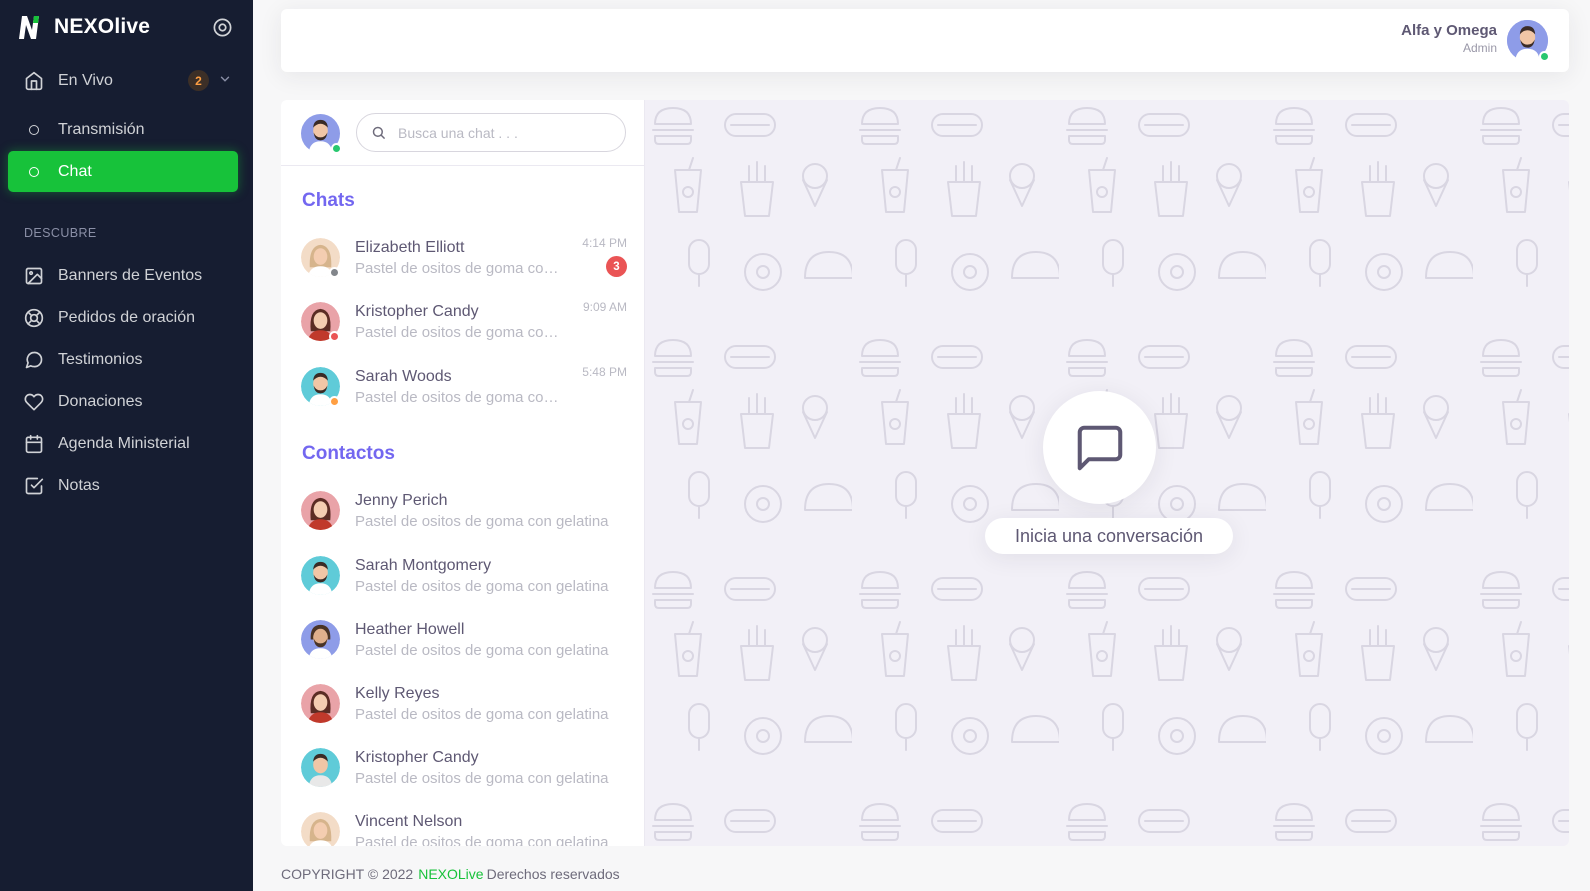 Image resolution: width=1590 pixels, height=891 pixels. I want to click on away-status-dot, so click(334, 401).